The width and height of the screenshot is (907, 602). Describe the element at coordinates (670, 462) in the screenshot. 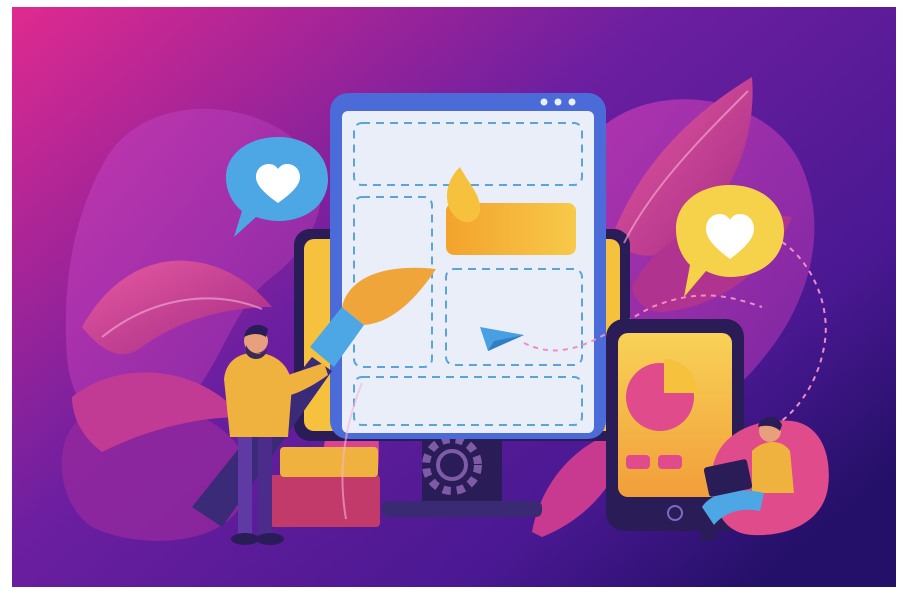

I see `phone-button-right` at that location.